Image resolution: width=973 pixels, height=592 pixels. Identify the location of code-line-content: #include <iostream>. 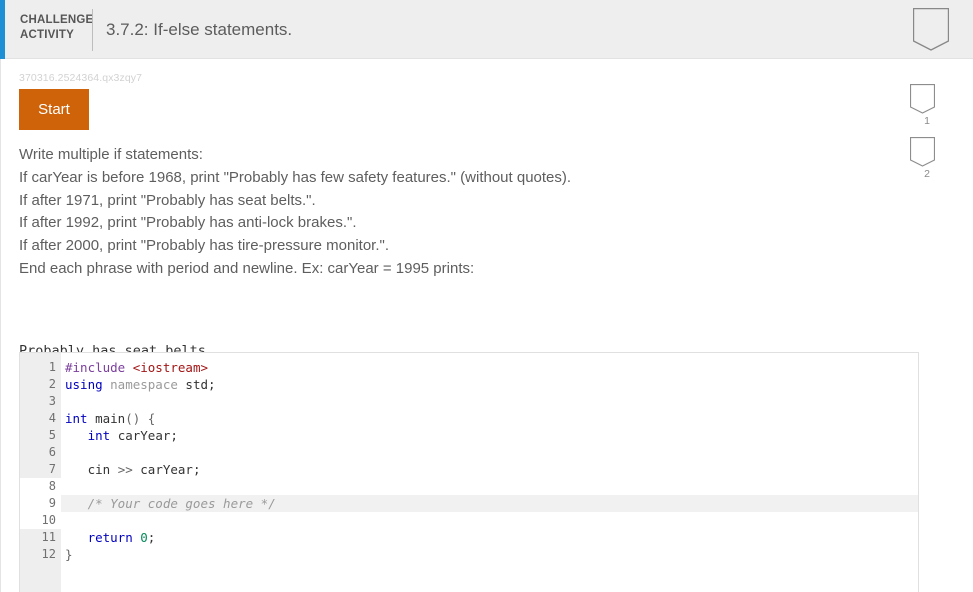
(489, 367).